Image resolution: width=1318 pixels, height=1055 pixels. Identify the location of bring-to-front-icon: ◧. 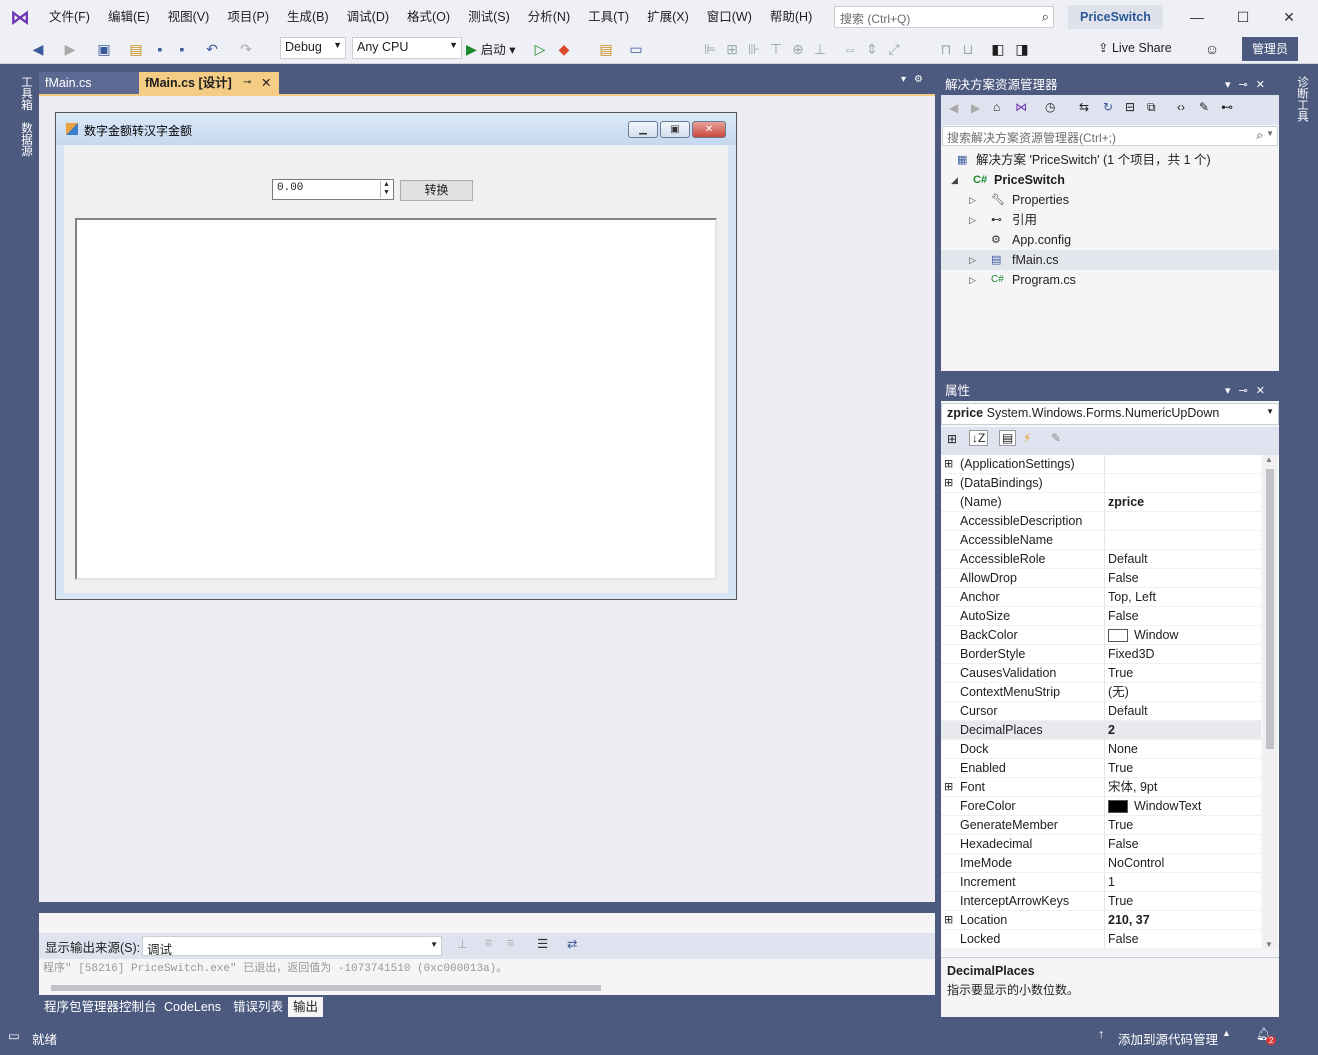
(998, 49).